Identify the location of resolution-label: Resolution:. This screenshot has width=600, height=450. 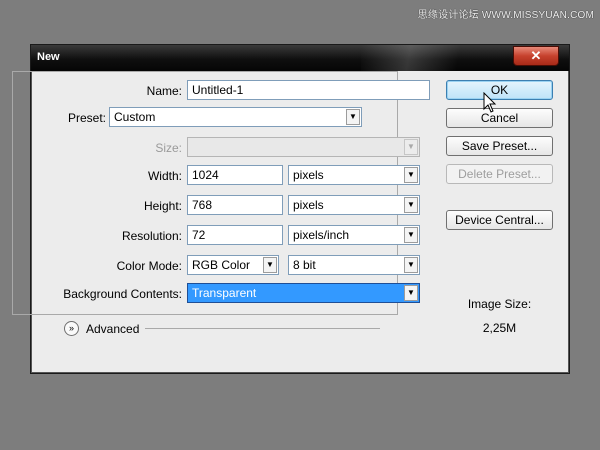
(151, 236).